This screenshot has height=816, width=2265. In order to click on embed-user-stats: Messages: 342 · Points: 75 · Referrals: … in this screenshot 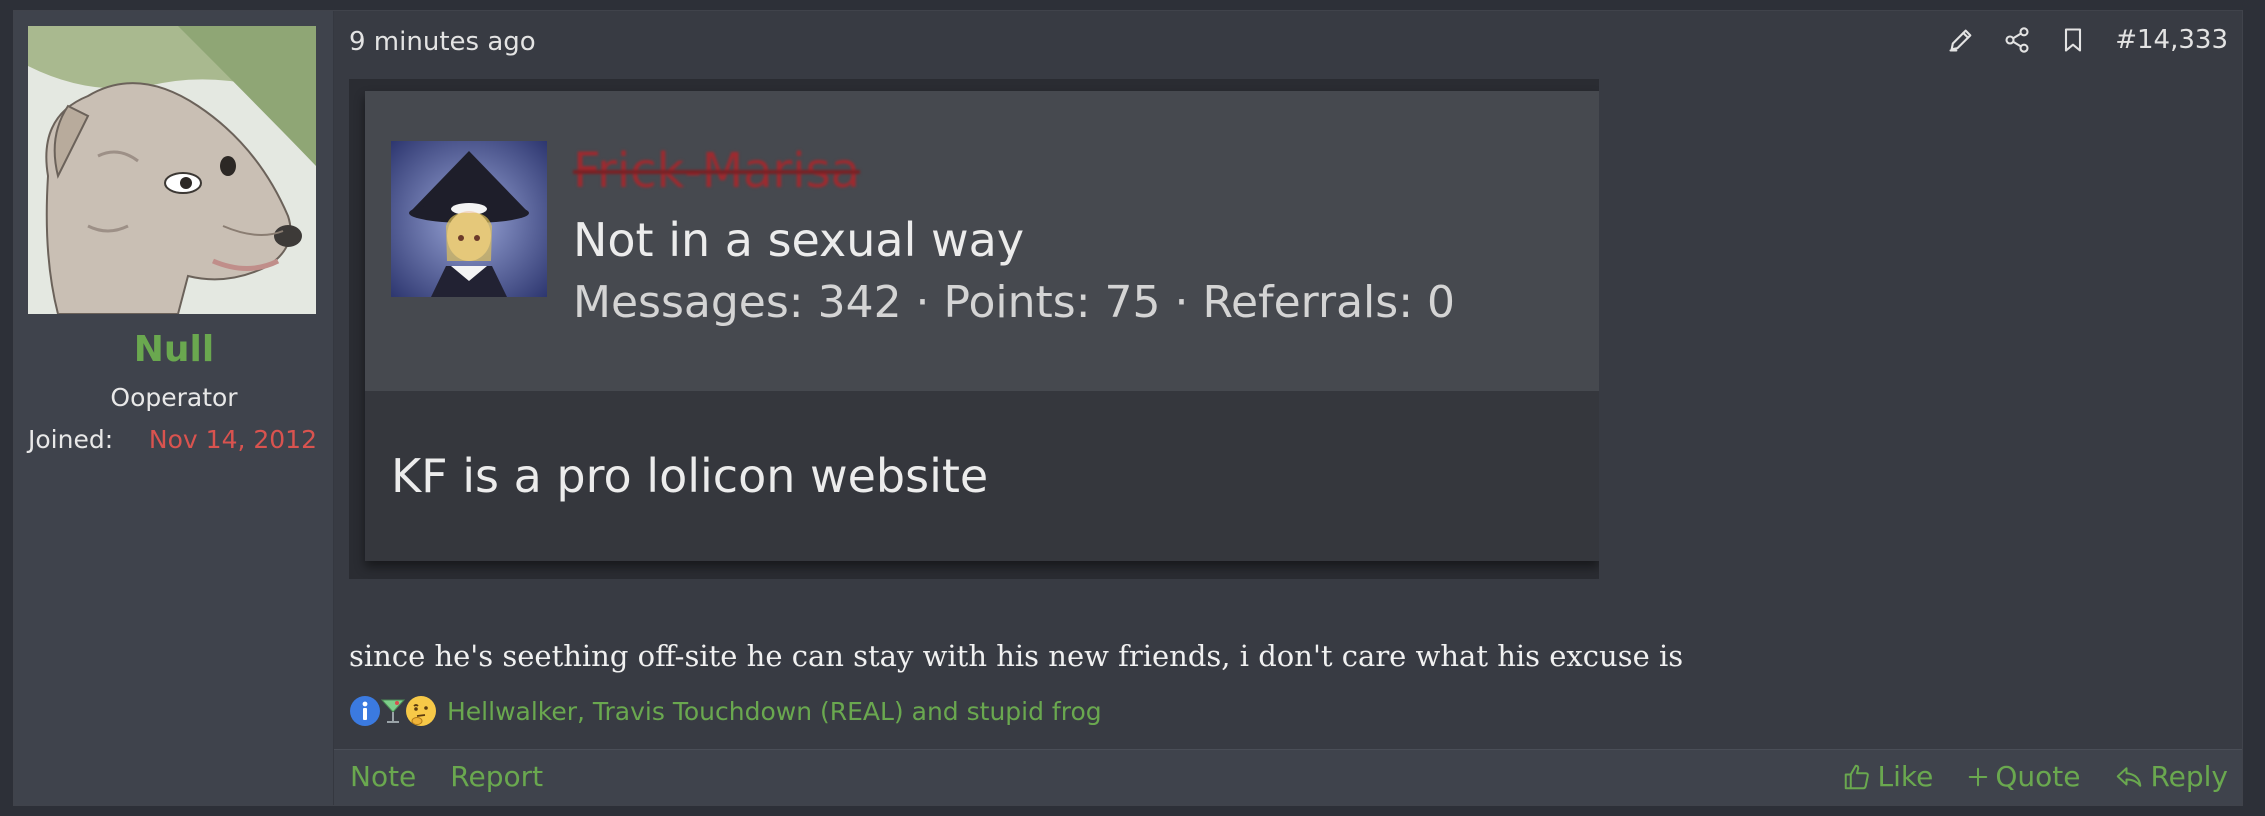, I will do `click(1014, 302)`.